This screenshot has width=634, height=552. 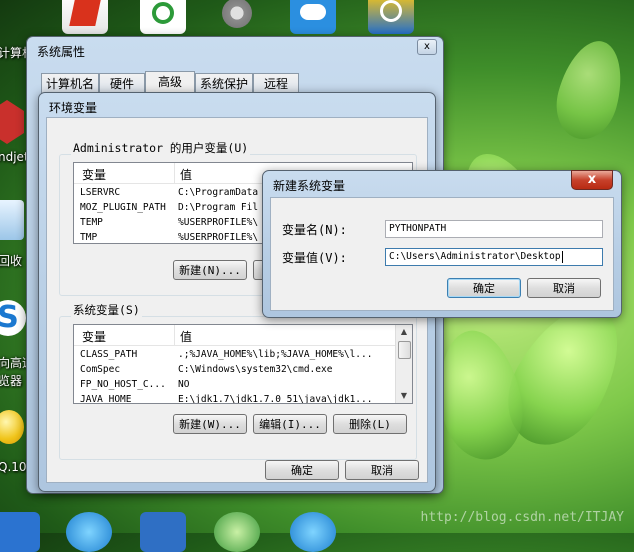 I want to click on user-col-value: 值, so click(x=186, y=174).